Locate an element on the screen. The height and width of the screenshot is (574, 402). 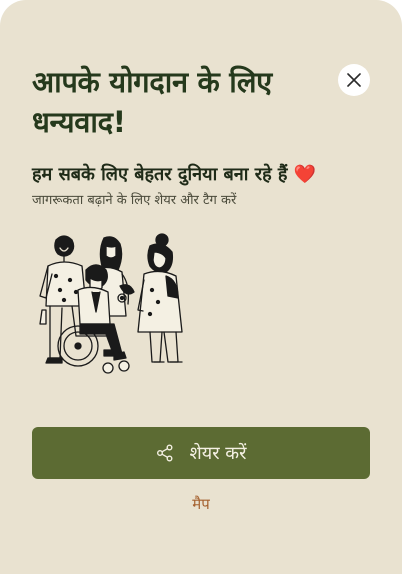
close-button is located at coordinates (354, 80).